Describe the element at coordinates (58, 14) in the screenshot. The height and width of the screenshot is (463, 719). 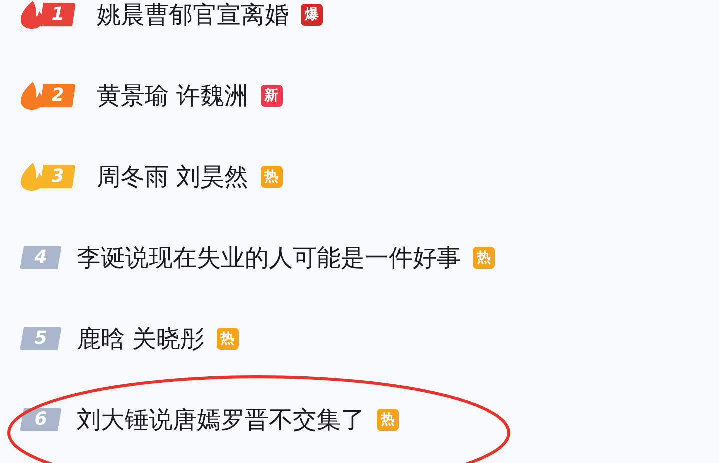
I see `rank-badge: 1` at that location.